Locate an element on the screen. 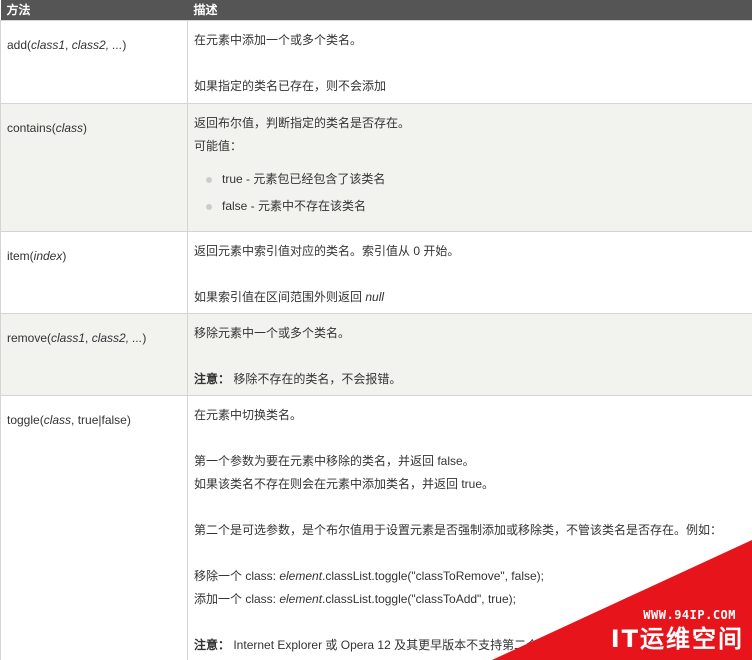  description-text: 在元素中切换类名。 is located at coordinates (248, 415).